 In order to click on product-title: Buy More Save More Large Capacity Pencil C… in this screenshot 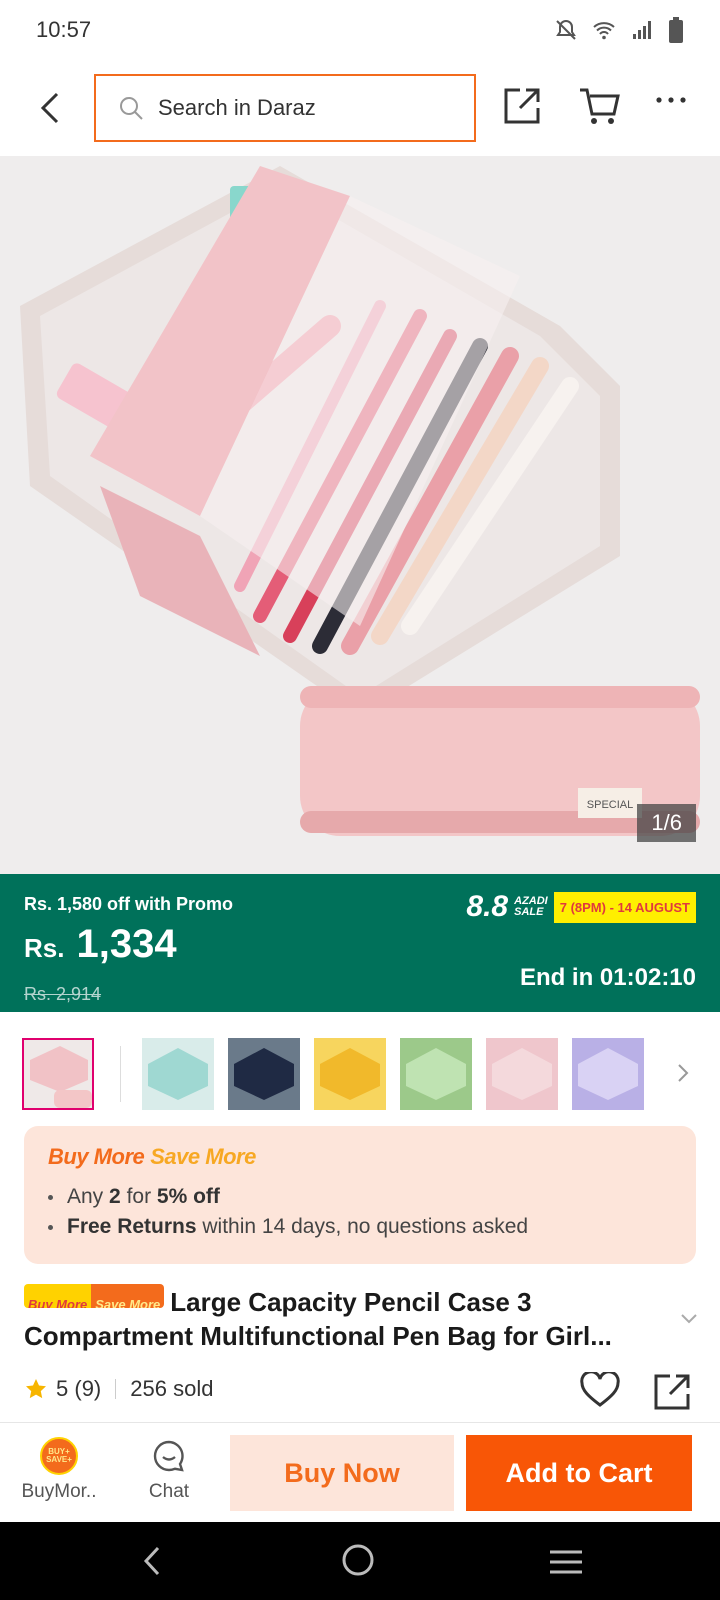, I will do `click(344, 1318)`.